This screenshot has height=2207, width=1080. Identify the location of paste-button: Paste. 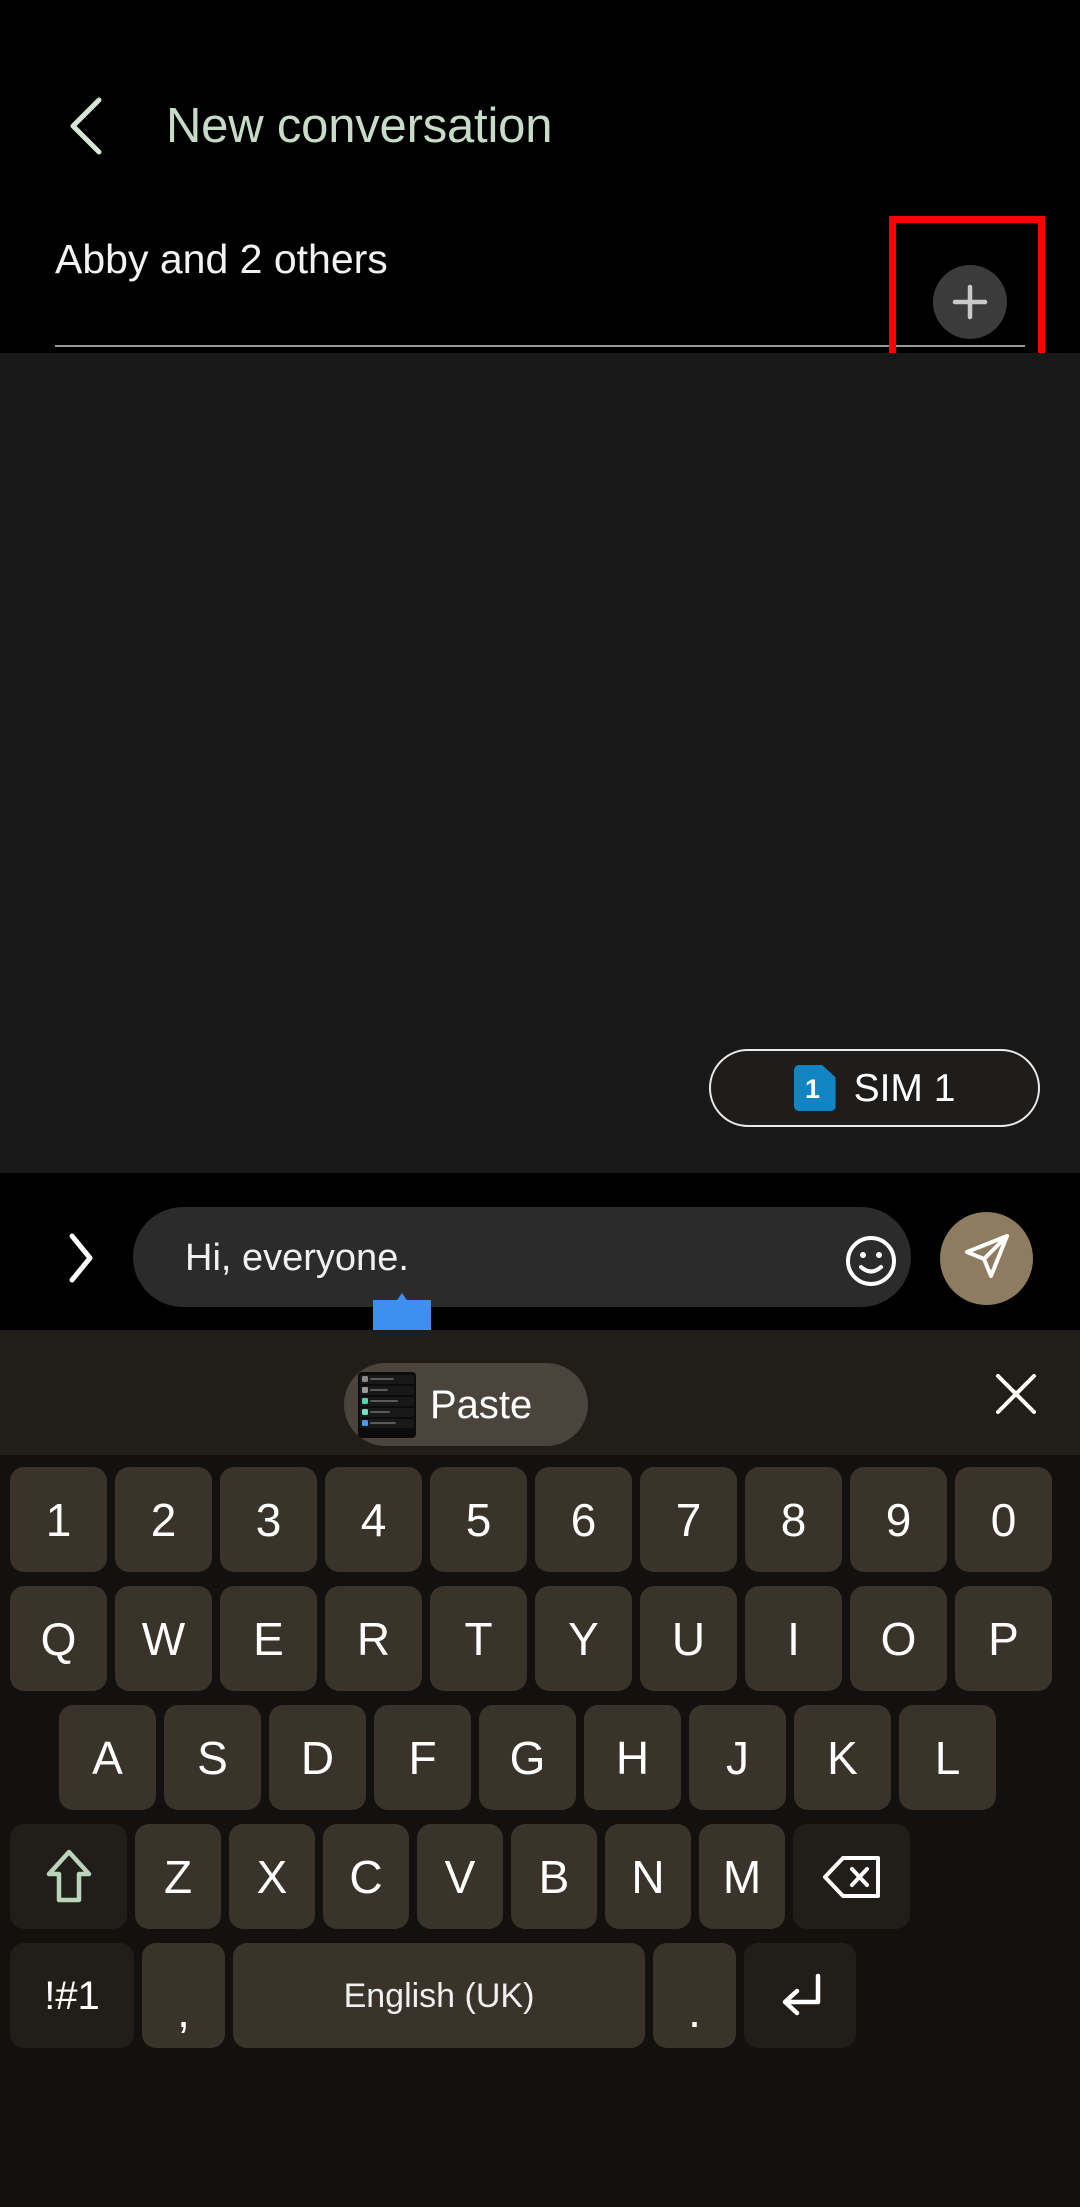
(466, 1404).